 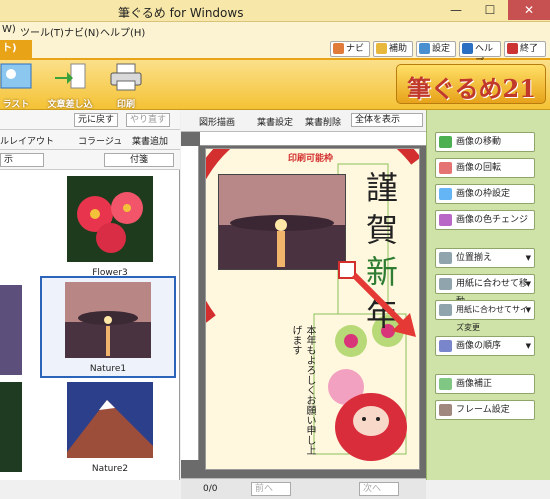 What do you see at coordinates (303, 121) in the screenshot?
I see `canvas-toolbar: 図形描画 葉書設定 葉書削除 全体を表示` at bounding box center [303, 121].